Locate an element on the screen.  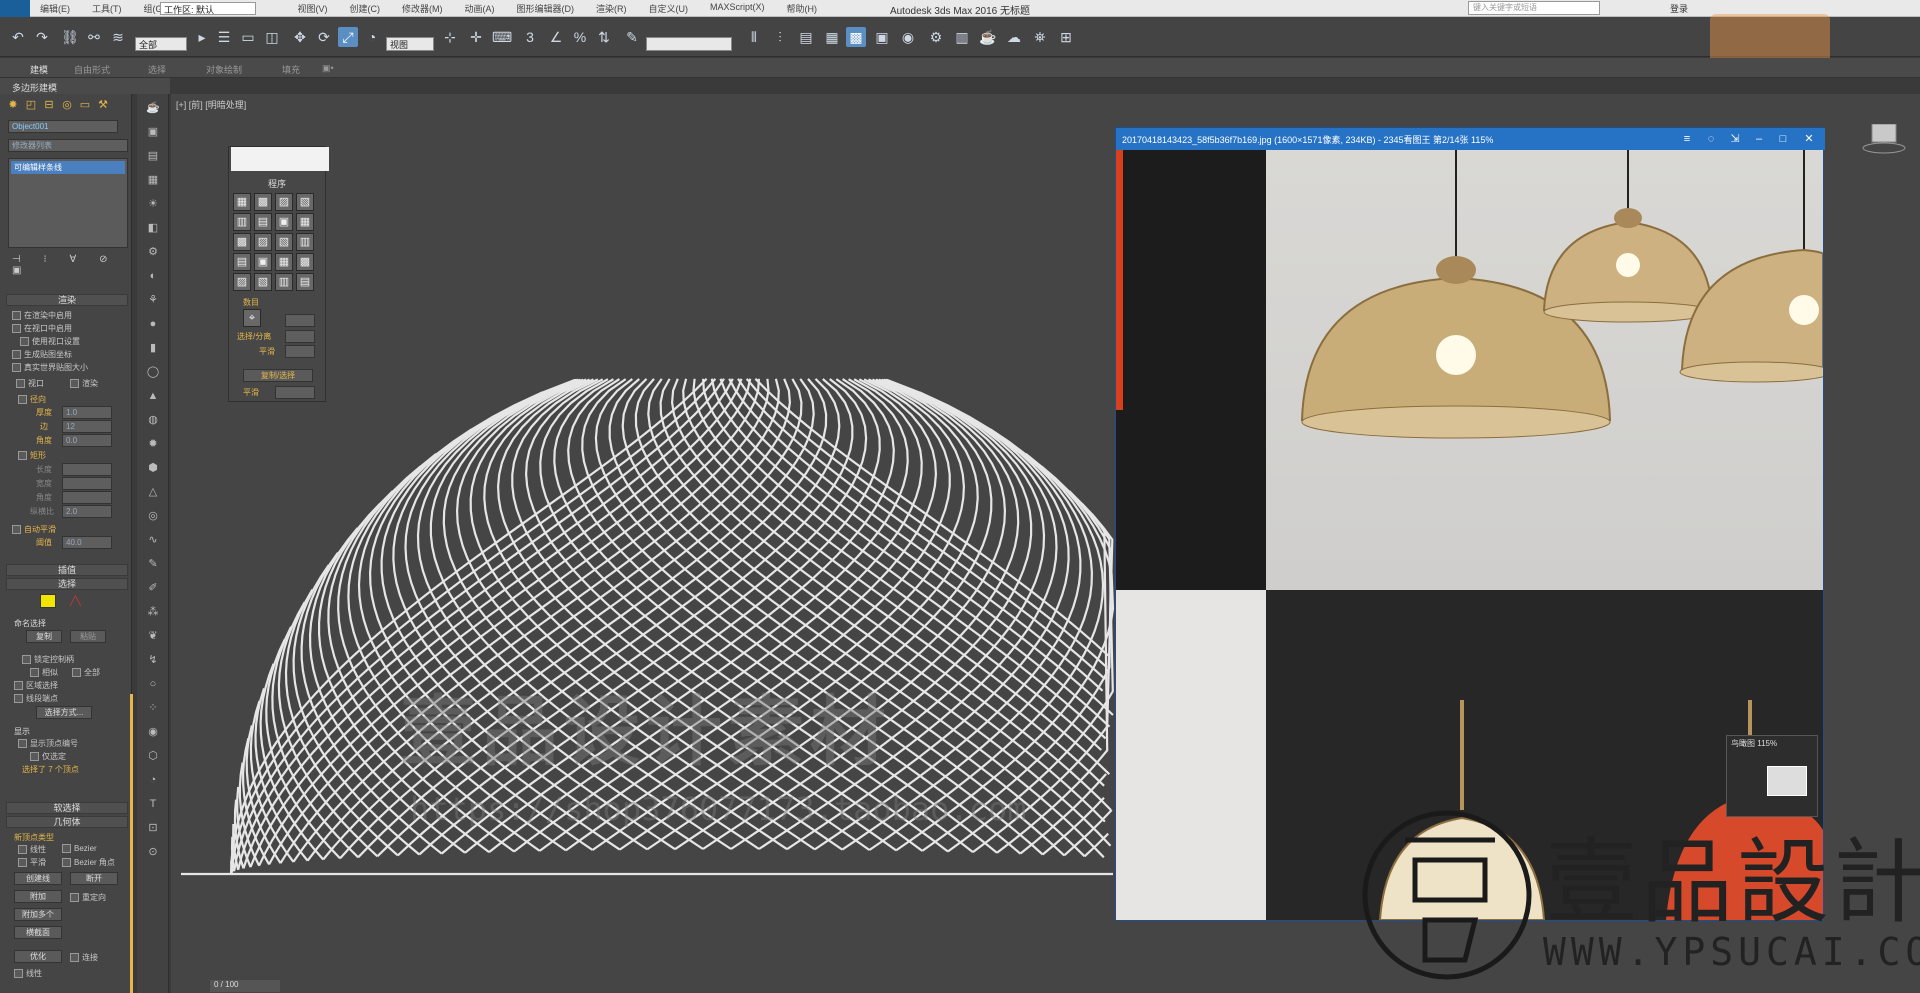
systems-icon: ⚘ is located at coordinates (153, 300).